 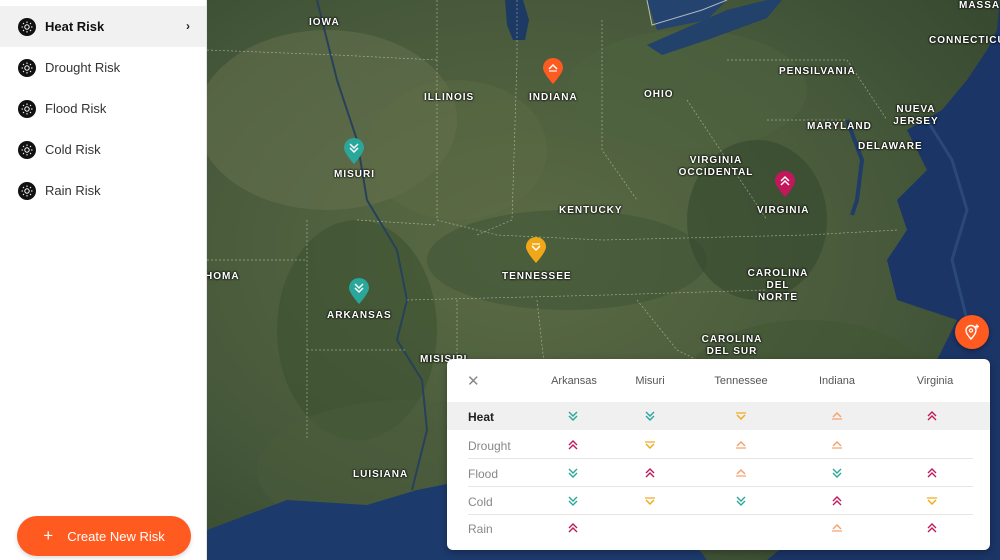 What do you see at coordinates (718, 416) in the screenshot?
I see `table-row-heat: Heat` at bounding box center [718, 416].